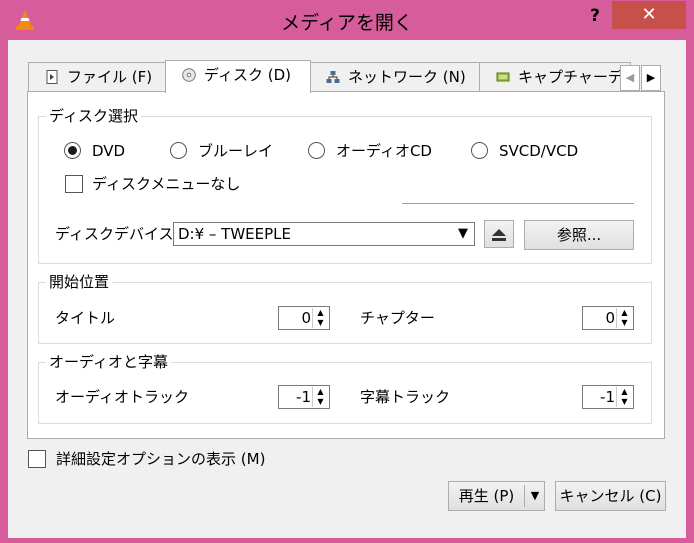 The height and width of the screenshot is (543, 694). What do you see at coordinates (539, 151) in the screenshot?
I see `radio-svcd-vcd-label: SVCD/VCD` at bounding box center [539, 151].